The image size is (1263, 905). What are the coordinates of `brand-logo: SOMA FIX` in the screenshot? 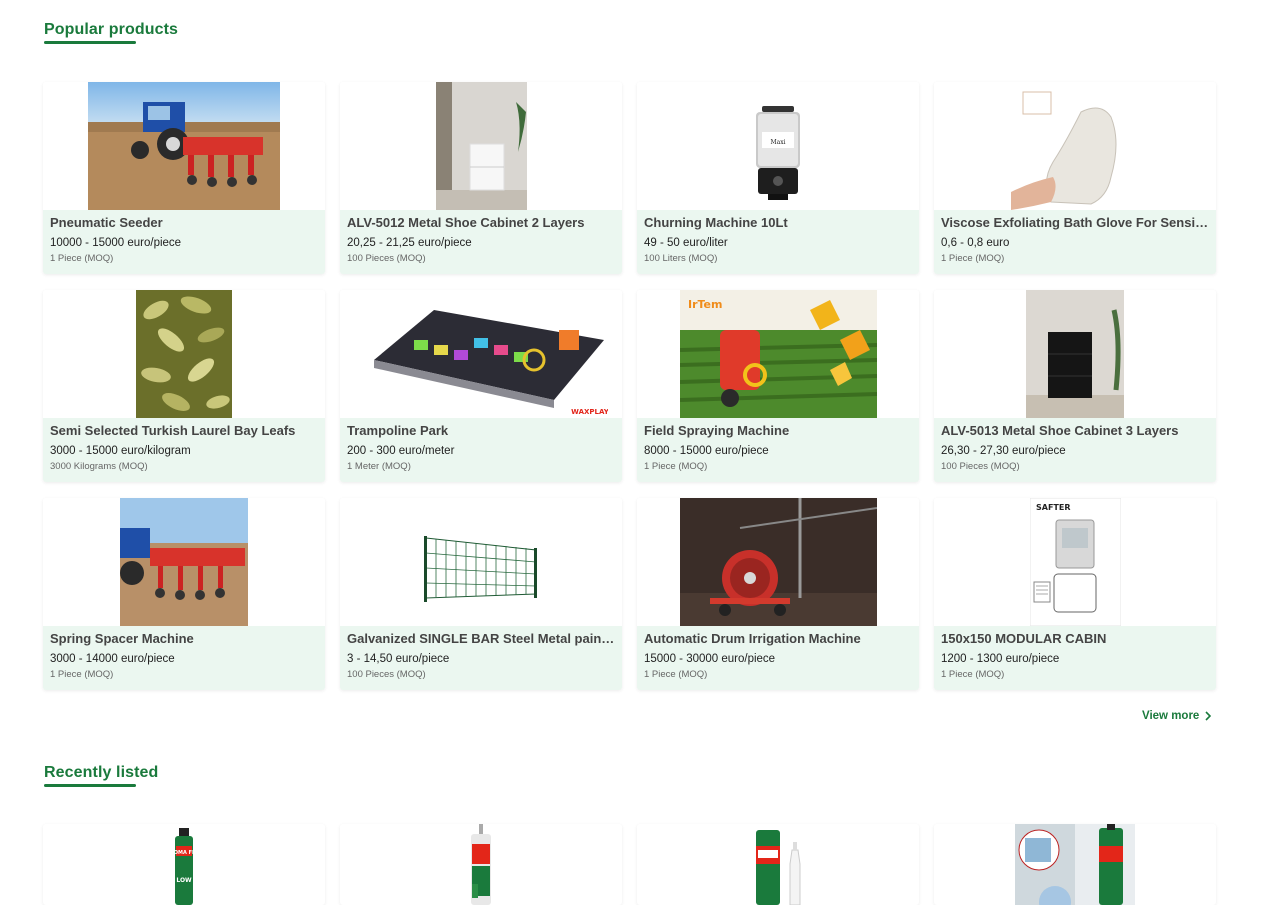 It's located at (184, 853).